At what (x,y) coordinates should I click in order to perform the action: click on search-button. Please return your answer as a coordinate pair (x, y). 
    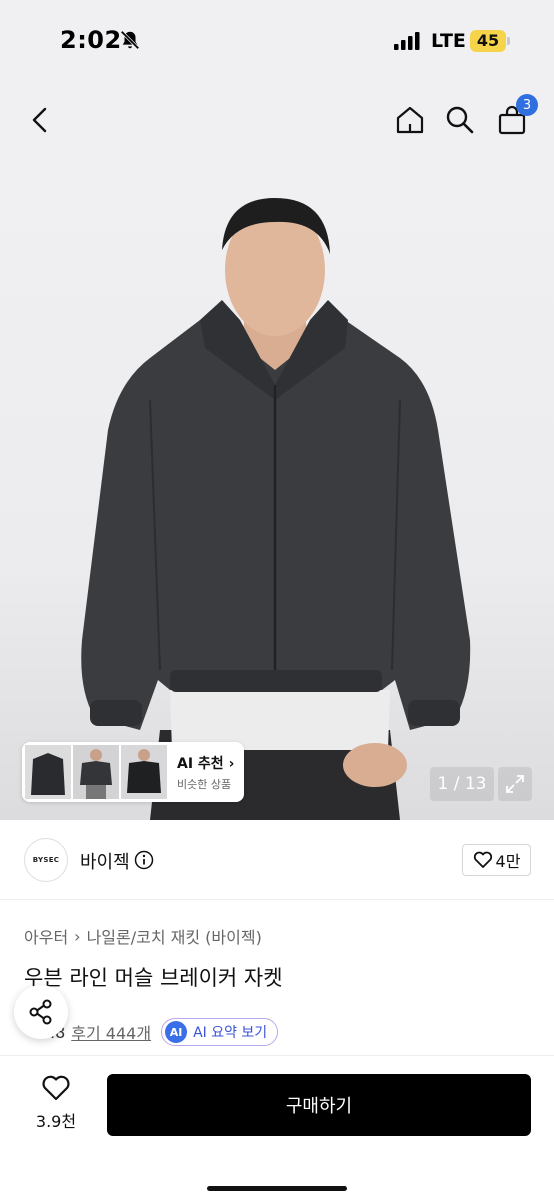
    Looking at the image, I should click on (460, 120).